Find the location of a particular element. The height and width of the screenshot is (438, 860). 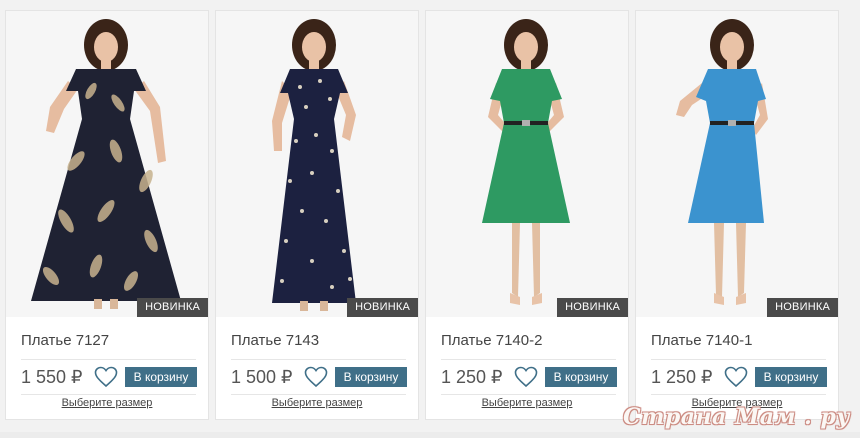

product-price: 1 550 ₽ is located at coordinates (52, 377).